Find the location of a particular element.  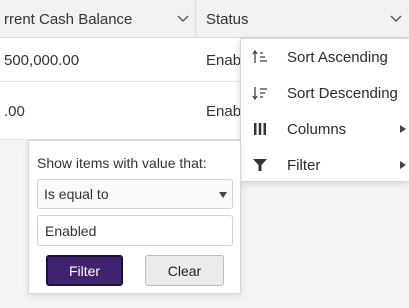

column-header-status: Status is located at coordinates (303, 19).